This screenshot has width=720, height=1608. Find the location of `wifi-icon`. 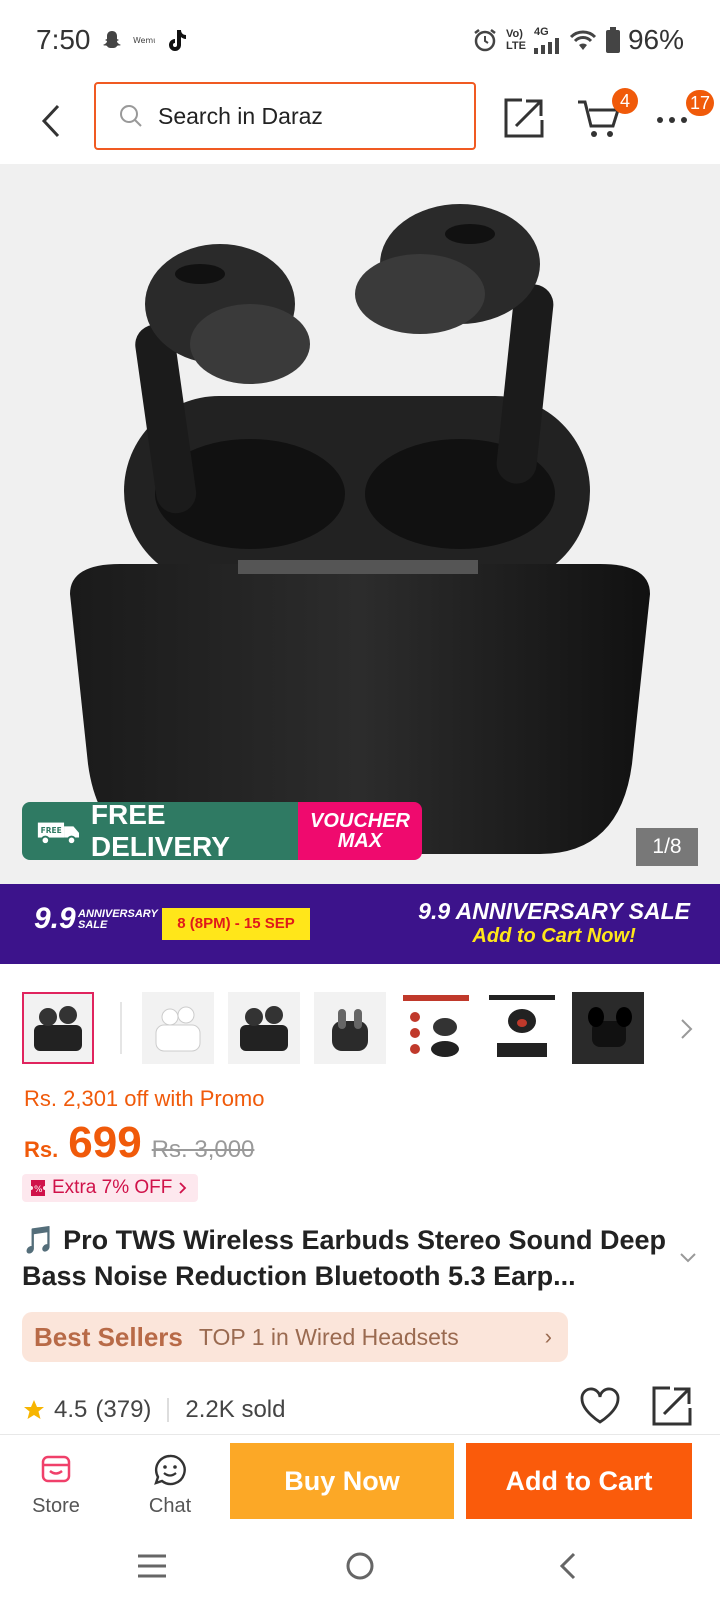

wifi-icon is located at coordinates (583, 40).